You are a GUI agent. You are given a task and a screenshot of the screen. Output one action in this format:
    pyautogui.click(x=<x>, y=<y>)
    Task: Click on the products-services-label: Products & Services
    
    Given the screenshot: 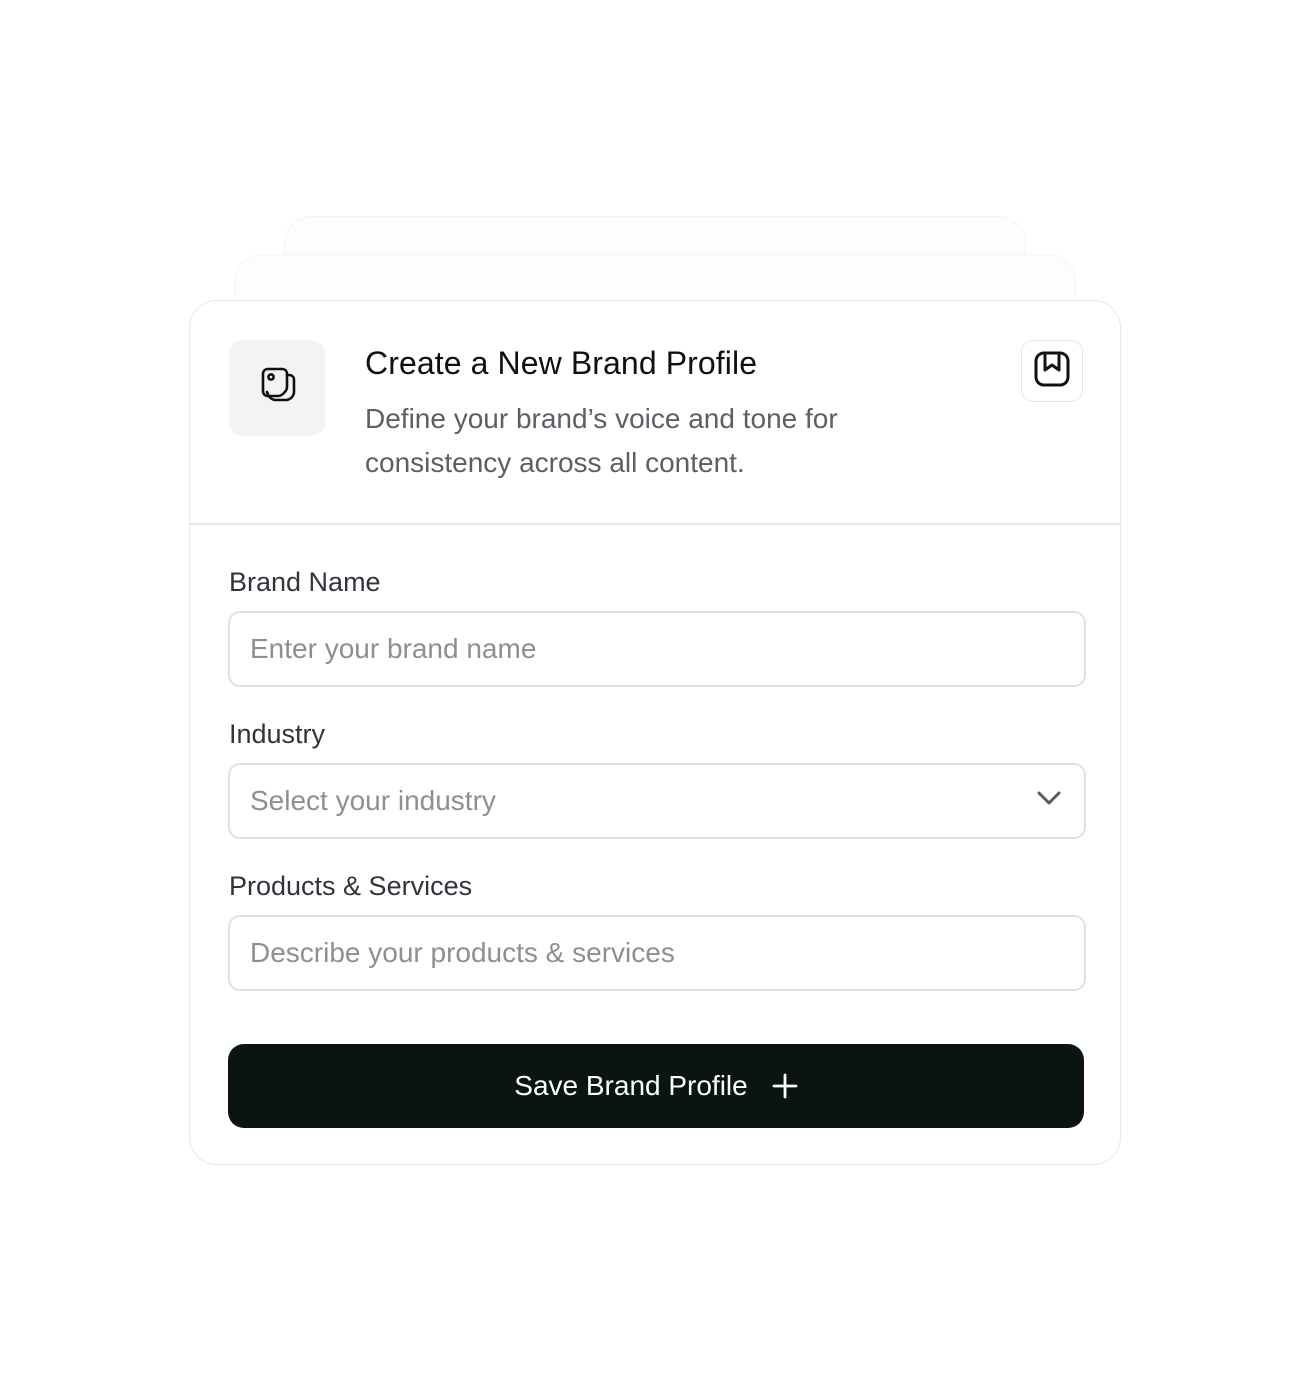 What is the action you would take?
    pyautogui.click(x=351, y=886)
    